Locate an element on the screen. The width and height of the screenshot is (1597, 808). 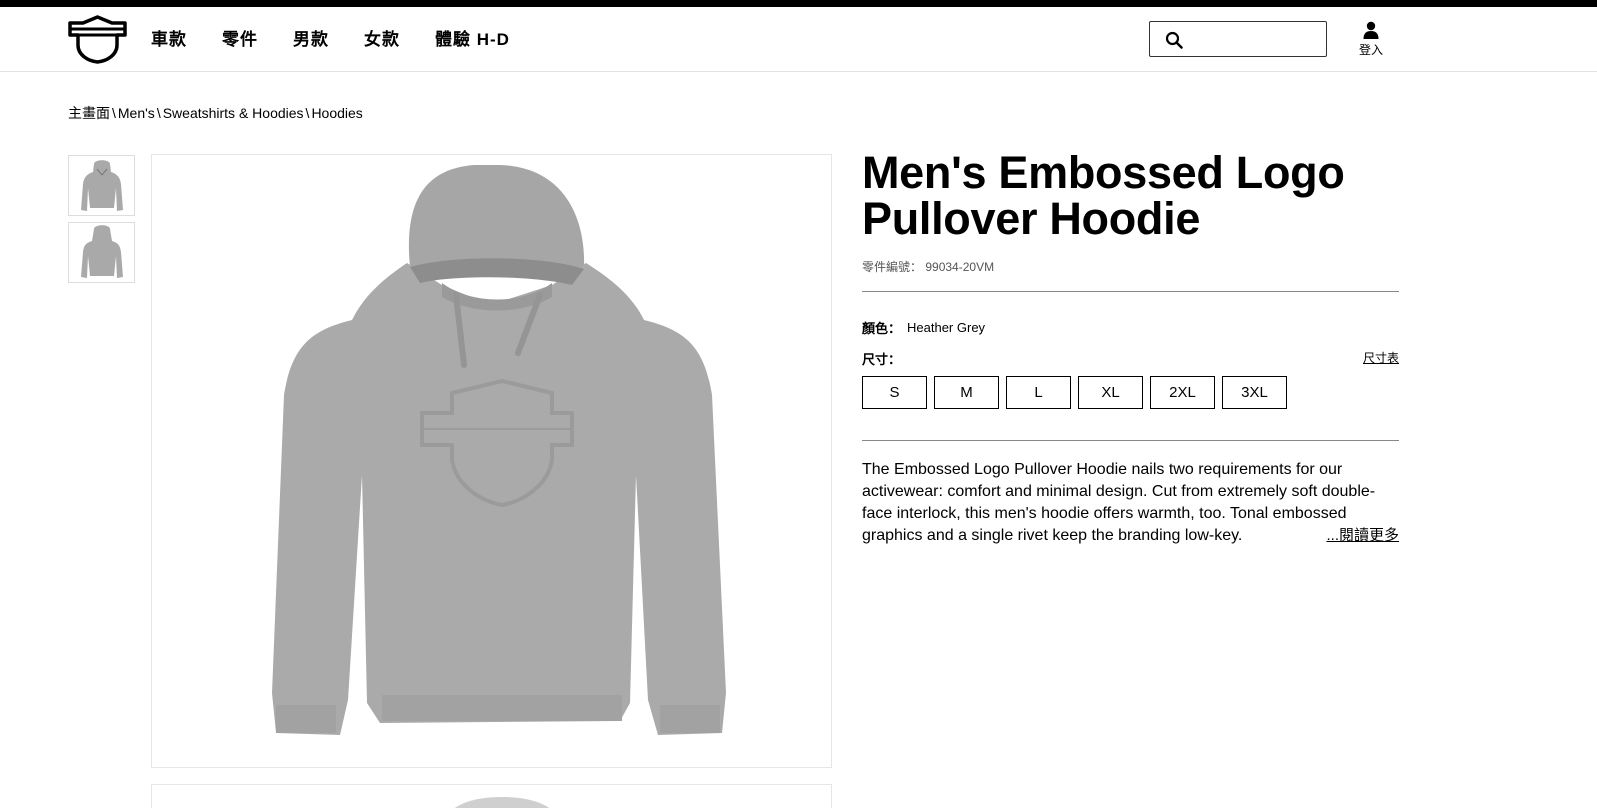
size-option-m: M is located at coordinates (966, 392).